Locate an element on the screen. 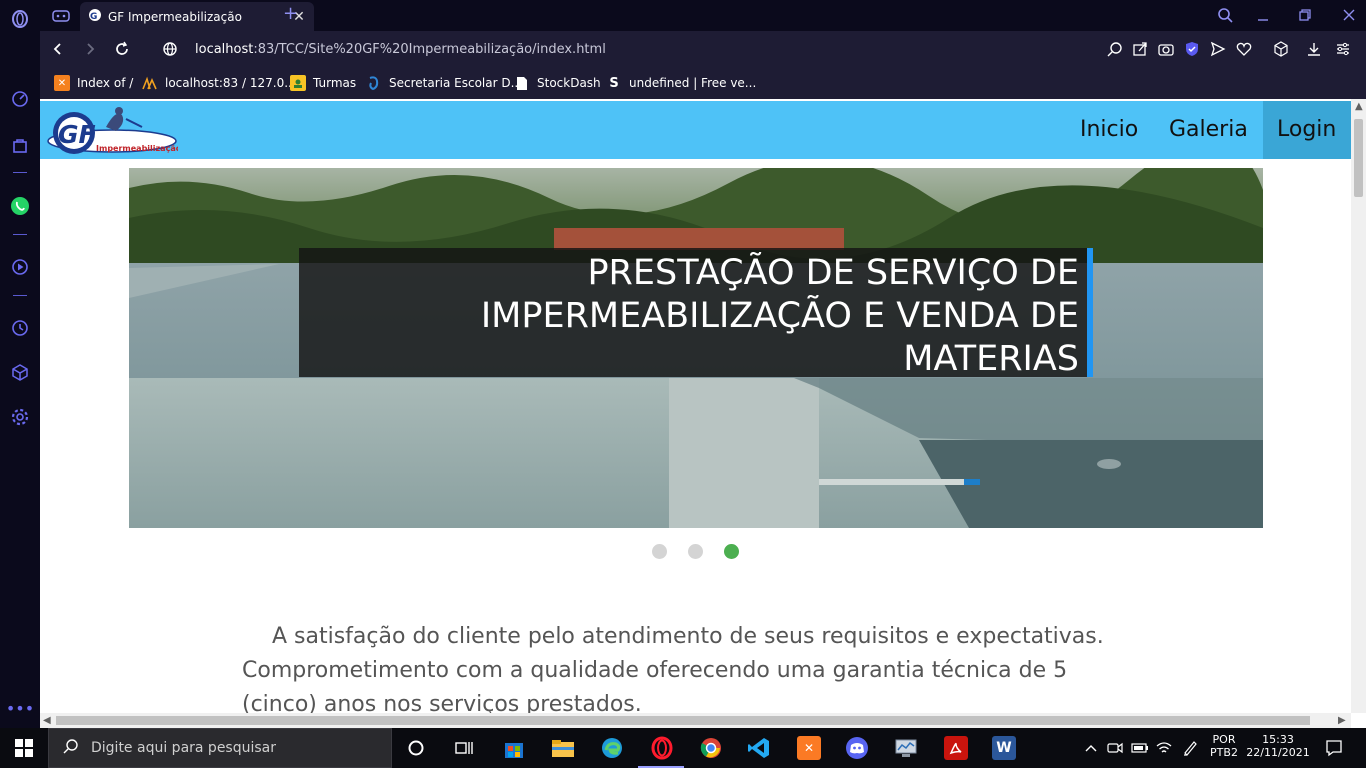 The image size is (1366, 768). settings-gear-icon is located at coordinates (20, 417).